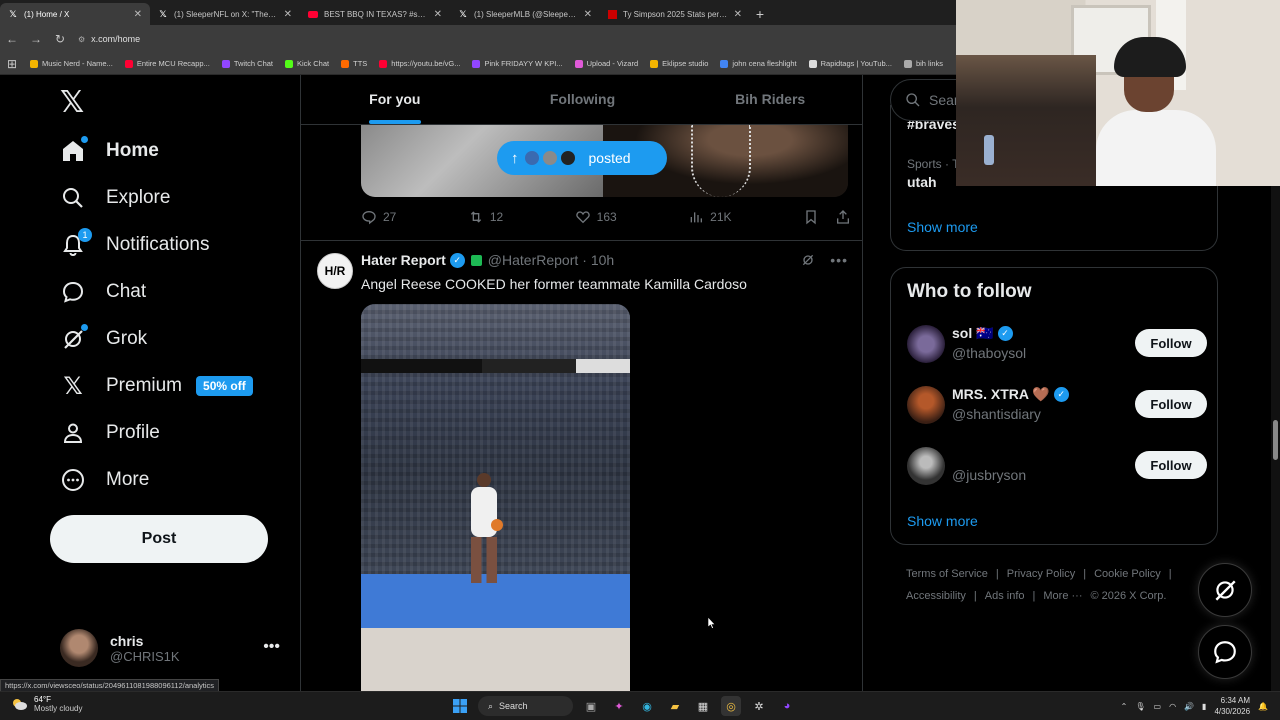 The width and height of the screenshot is (1280, 720). I want to click on like-button: 163, so click(596, 217).